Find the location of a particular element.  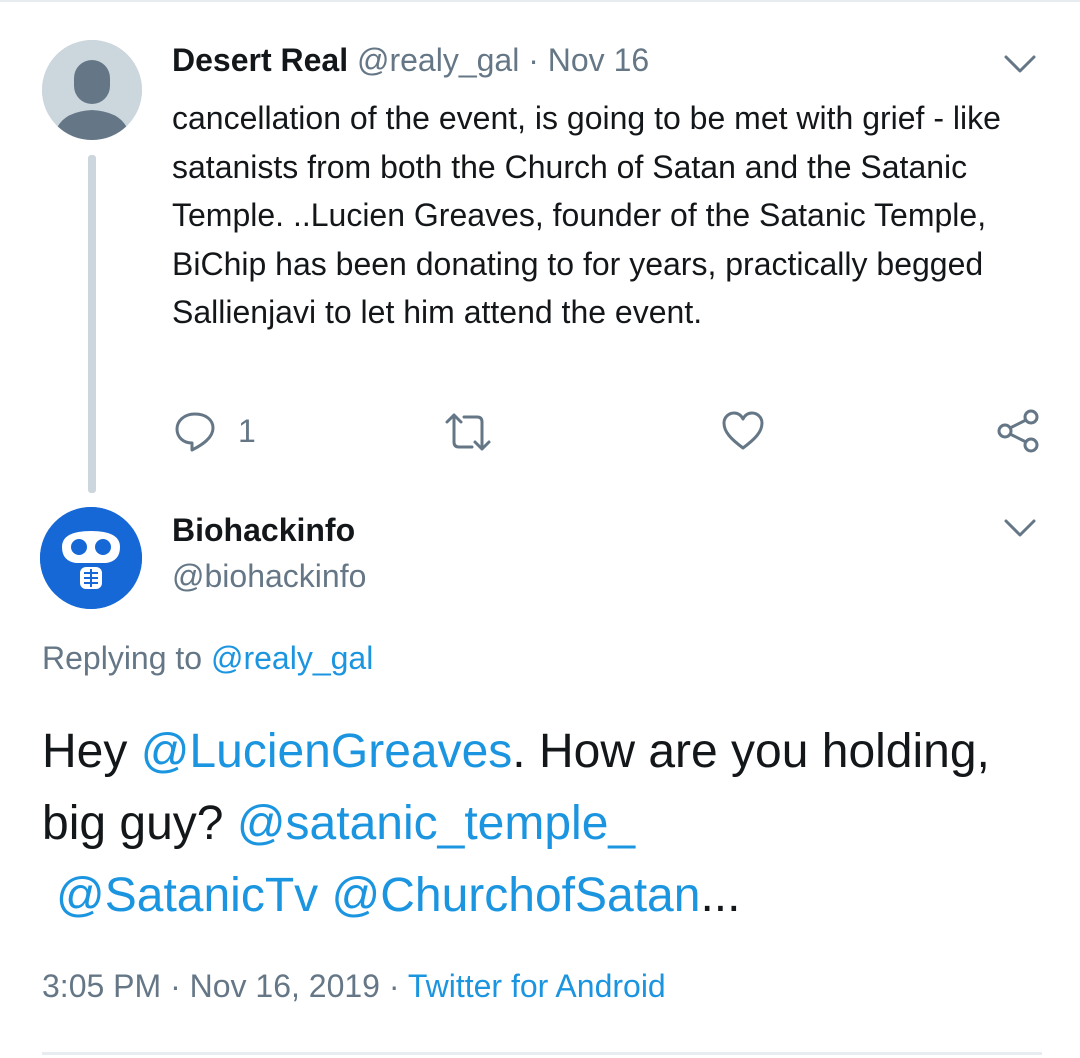

share-icon is located at coordinates (1018, 431).